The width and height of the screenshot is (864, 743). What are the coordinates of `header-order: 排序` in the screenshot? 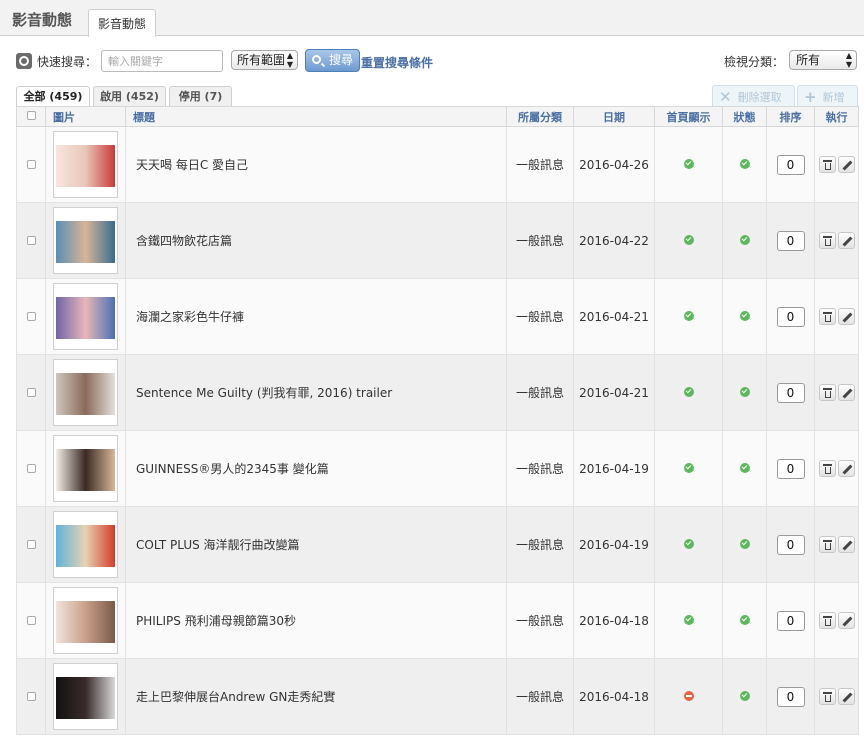 It's located at (790, 116).